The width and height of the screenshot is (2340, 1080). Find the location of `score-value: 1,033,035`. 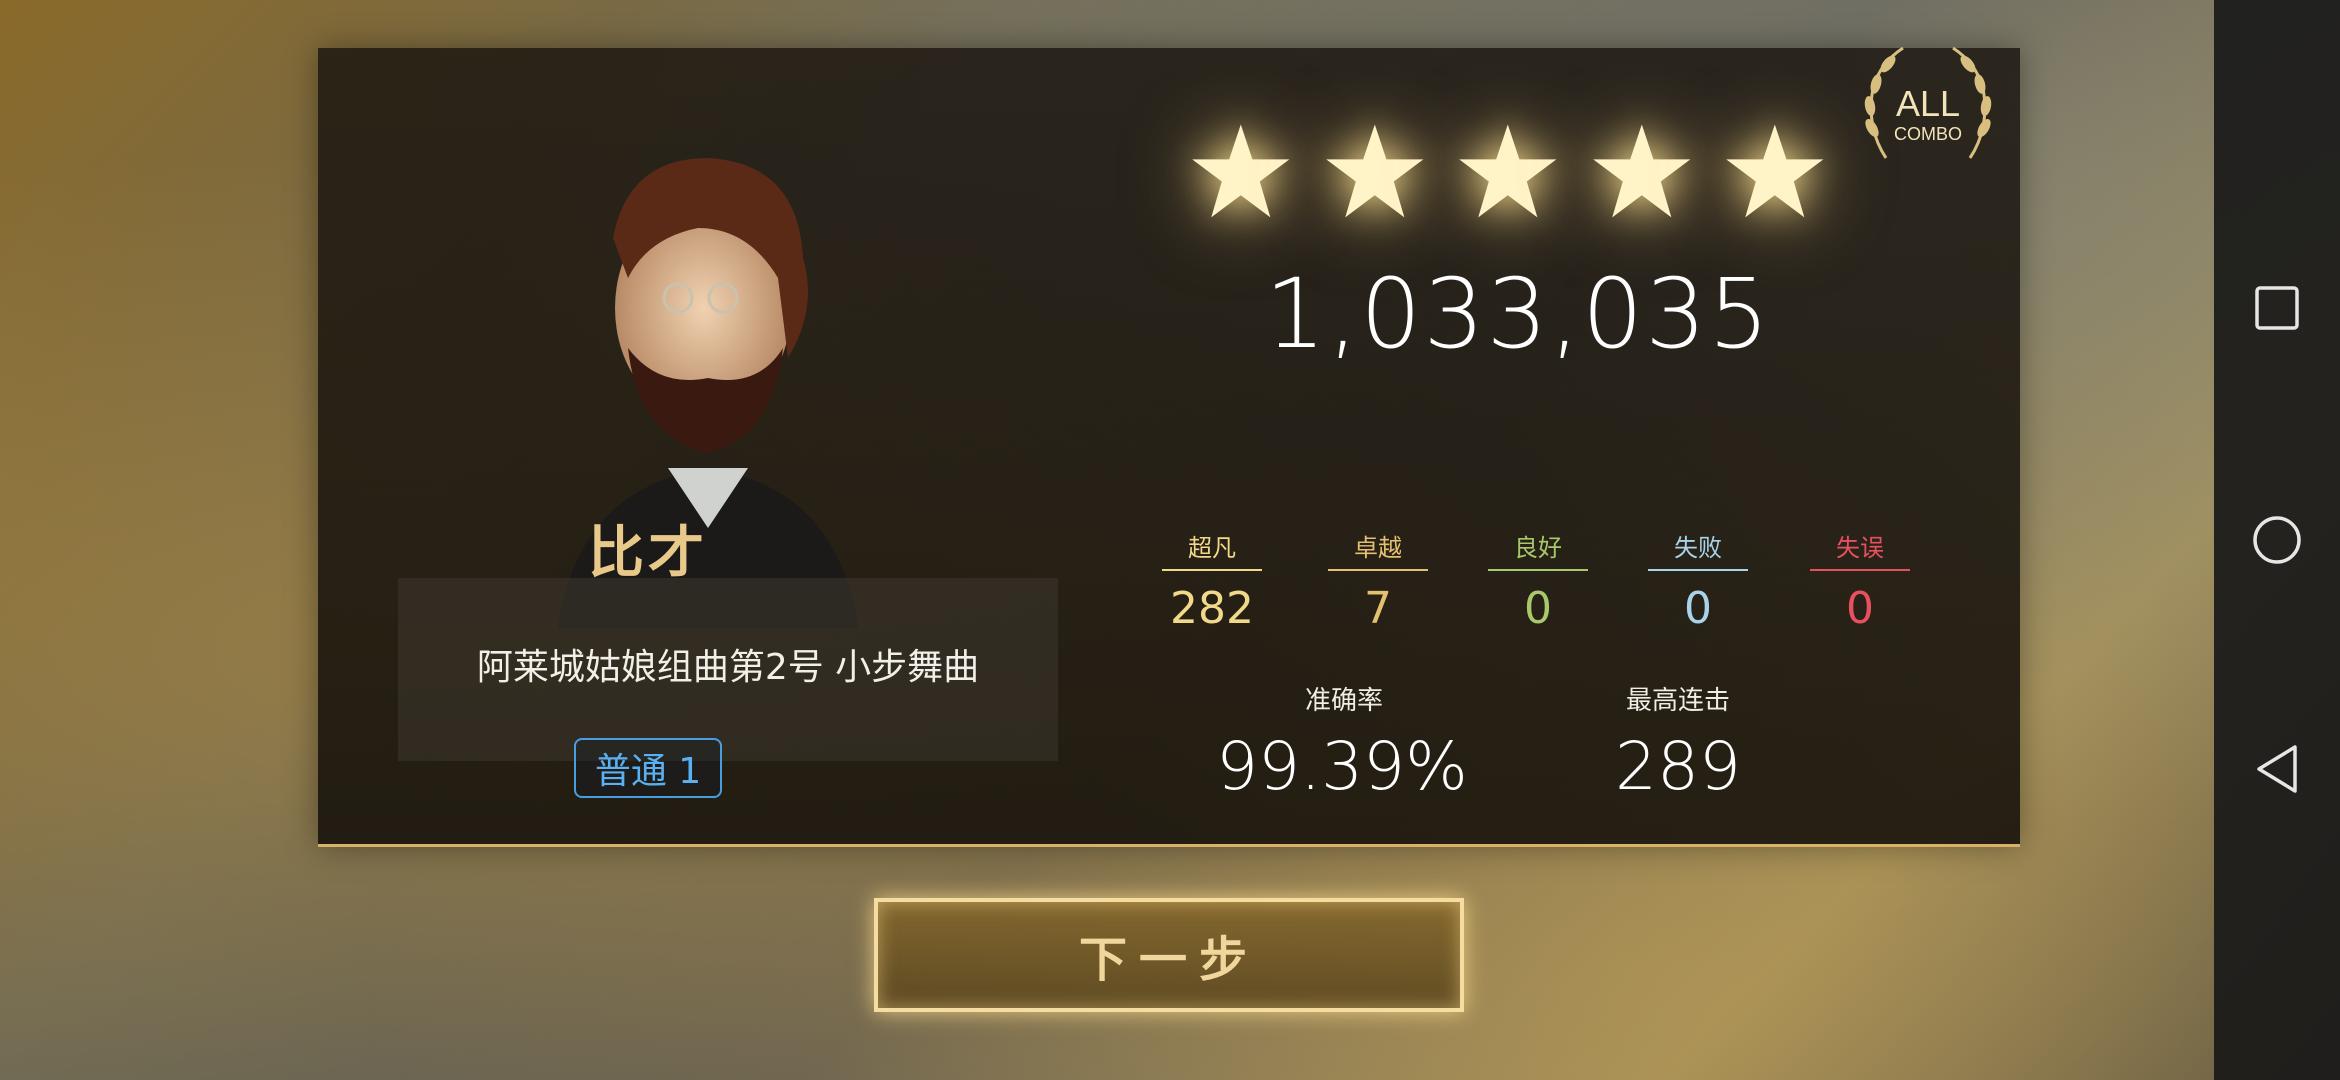

score-value: 1,033,035 is located at coordinates (1518, 314).